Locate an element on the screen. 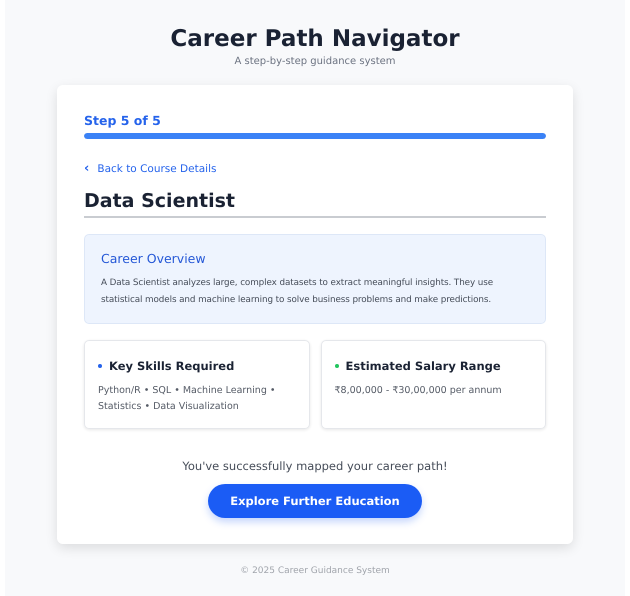  overview-title: Career Overview is located at coordinates (154, 258).